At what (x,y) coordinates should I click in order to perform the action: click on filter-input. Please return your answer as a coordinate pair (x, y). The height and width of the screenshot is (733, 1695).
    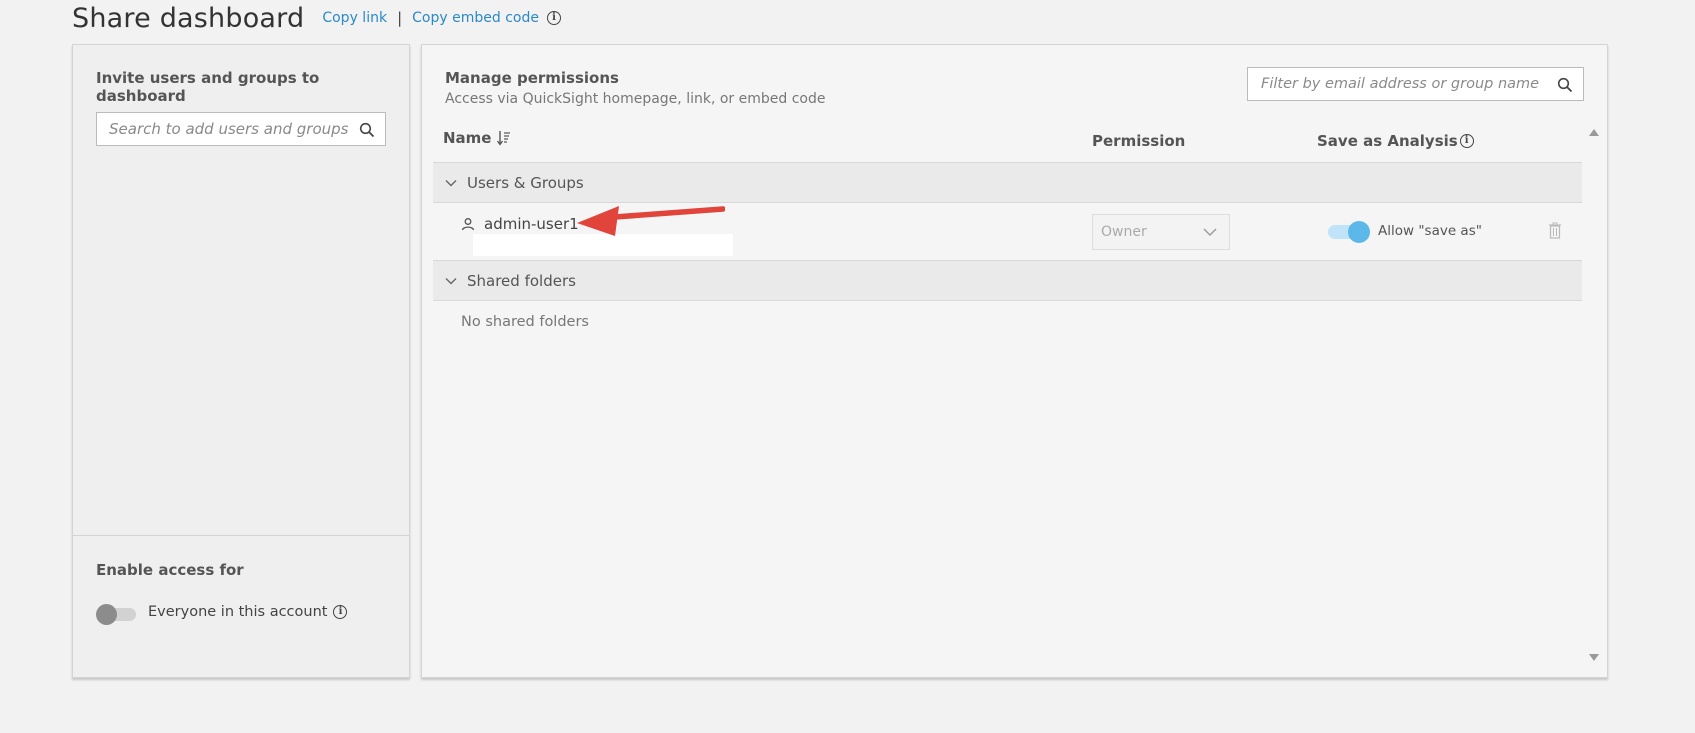
    Looking at the image, I should click on (1406, 84).